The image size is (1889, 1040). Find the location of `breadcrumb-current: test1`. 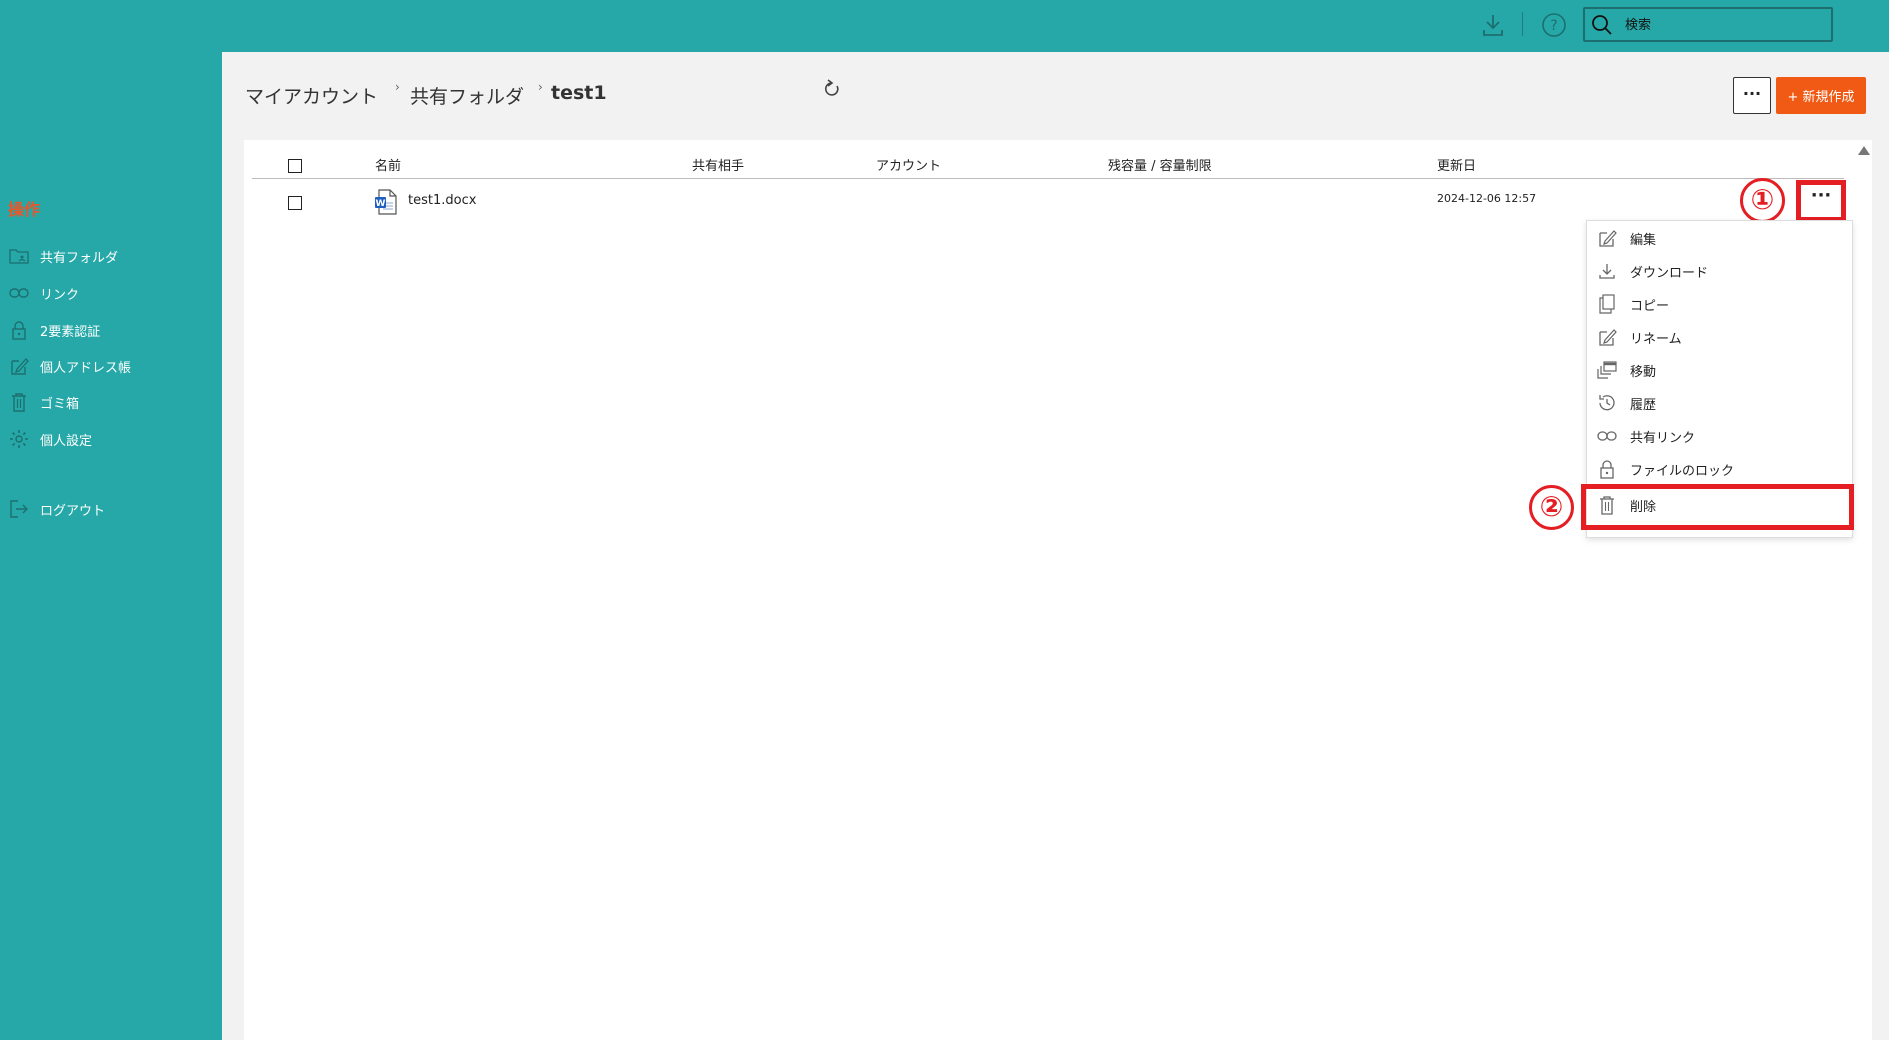

breadcrumb-current: test1 is located at coordinates (579, 93).